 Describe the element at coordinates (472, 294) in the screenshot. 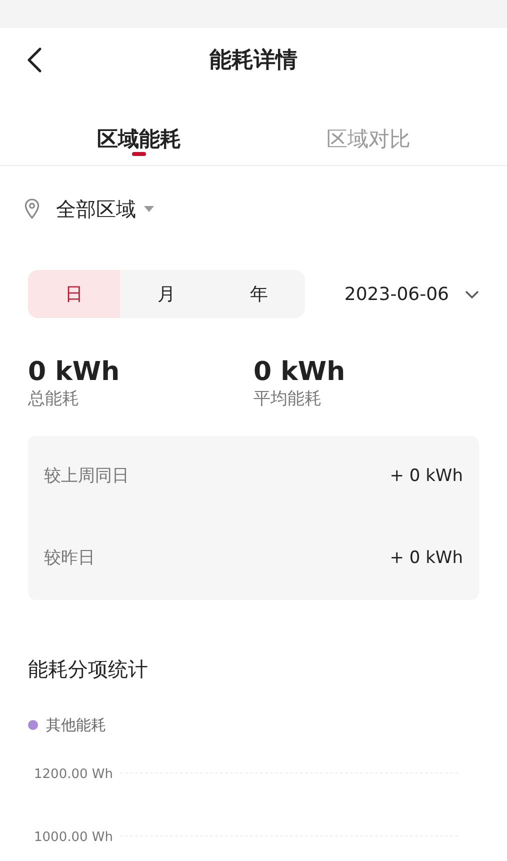

I see `chevron-down-icon` at that location.